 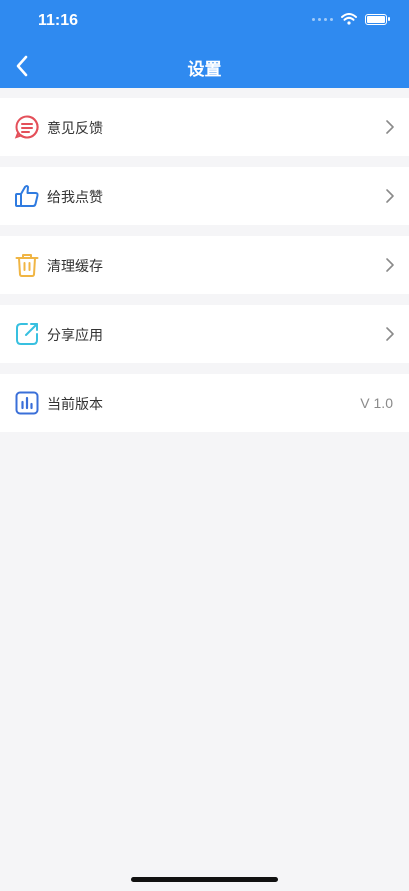 I want to click on settings-item-clear-cache: 清理缓存, so click(x=204, y=265).